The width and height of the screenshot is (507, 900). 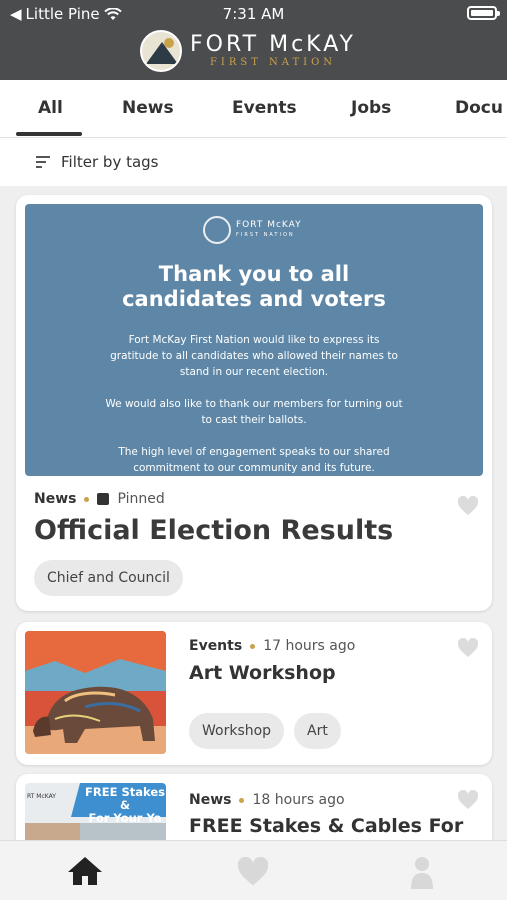 I want to click on person-icon, so click(x=422, y=872).